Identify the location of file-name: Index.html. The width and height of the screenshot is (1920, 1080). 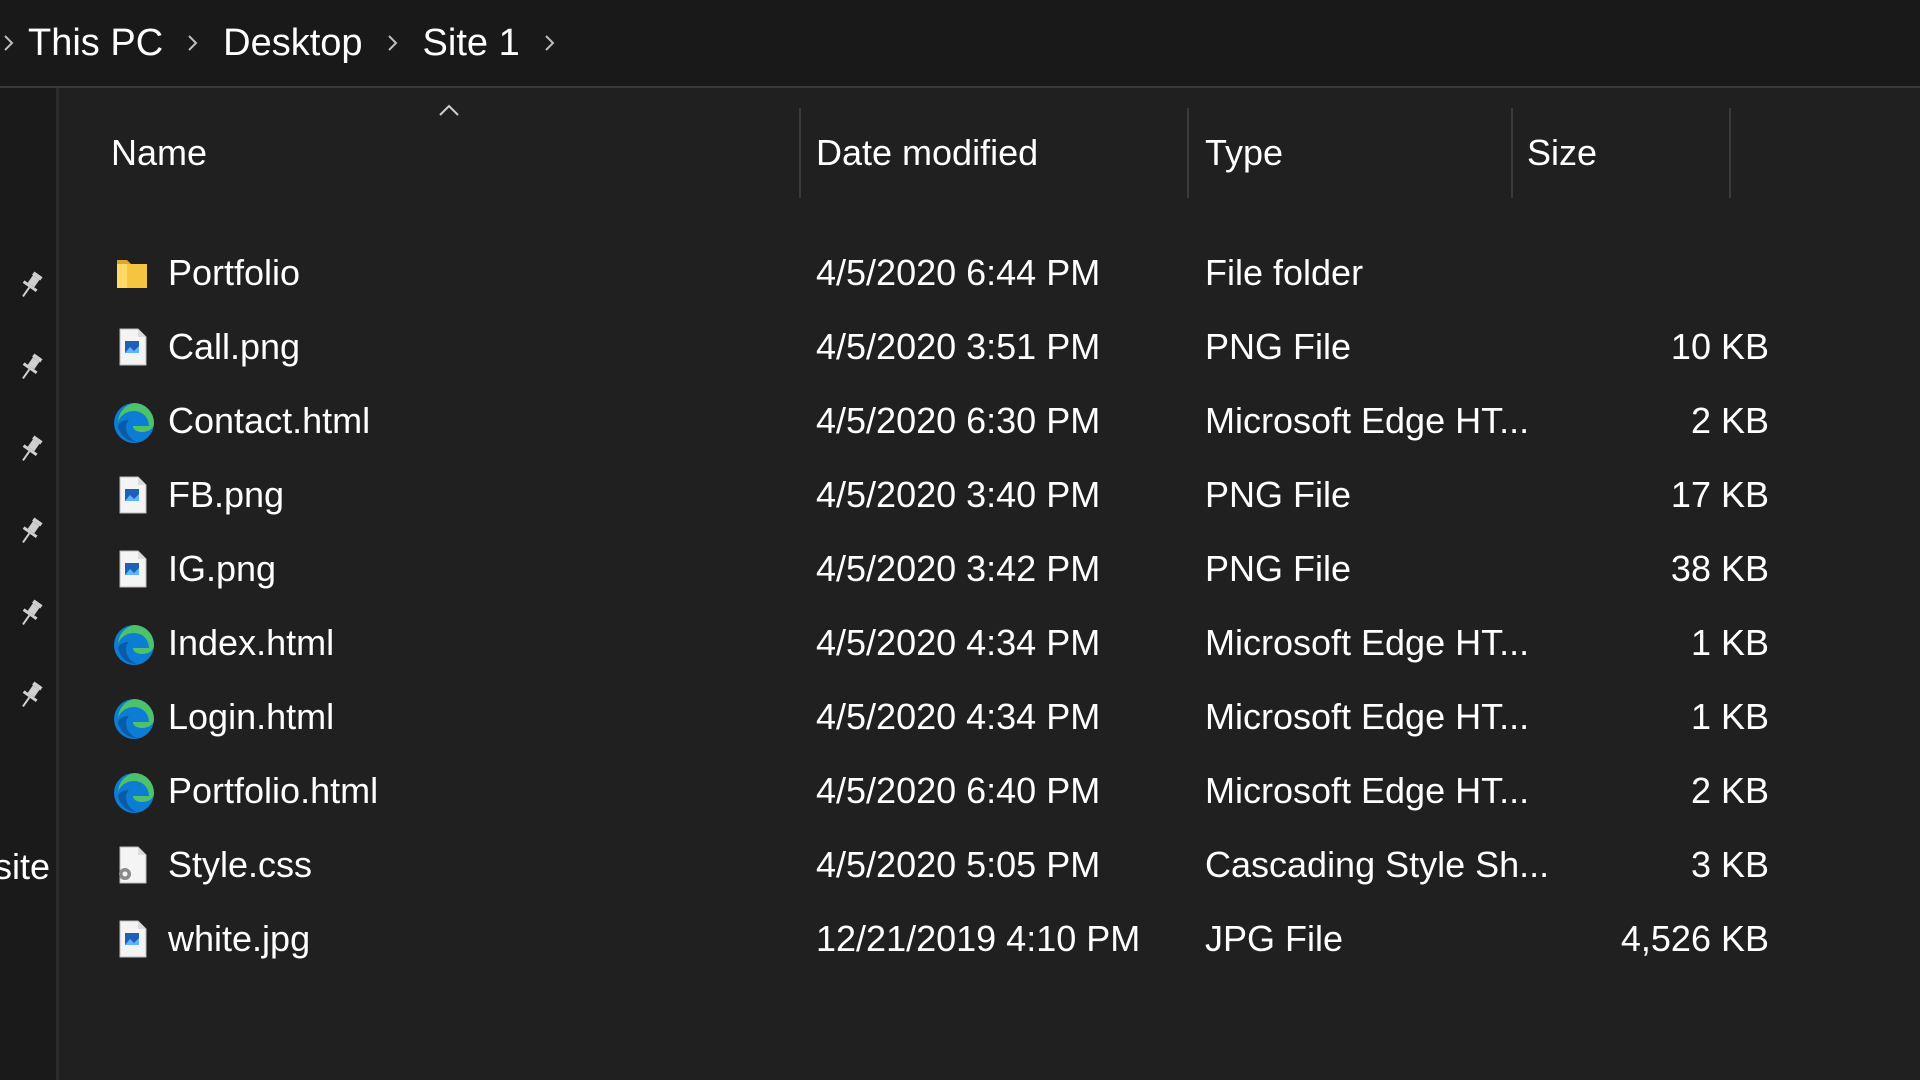
(251, 642).